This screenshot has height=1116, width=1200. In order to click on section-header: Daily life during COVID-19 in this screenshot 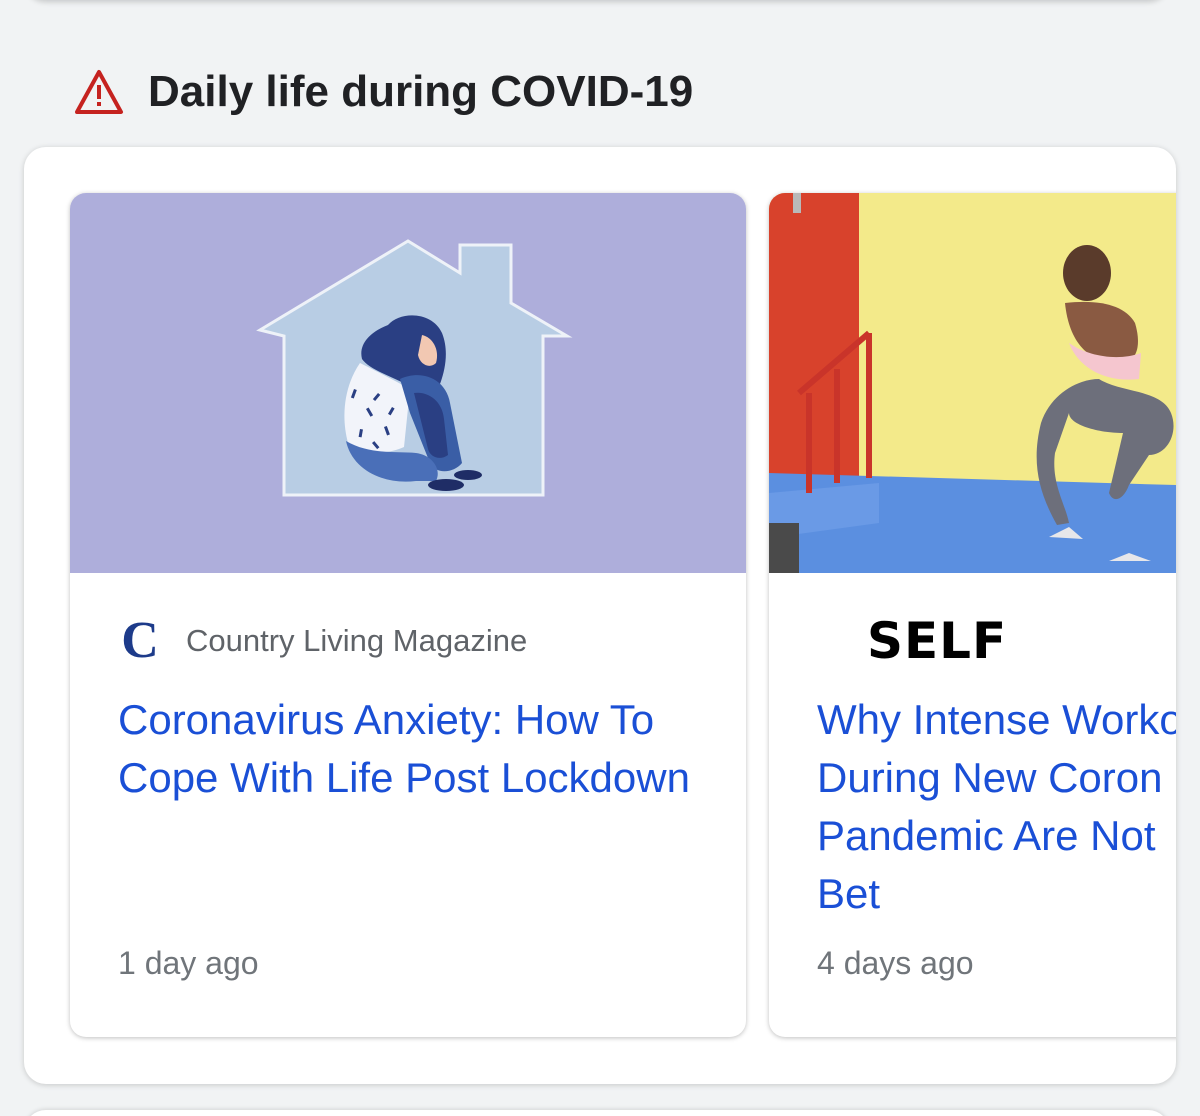, I will do `click(383, 92)`.